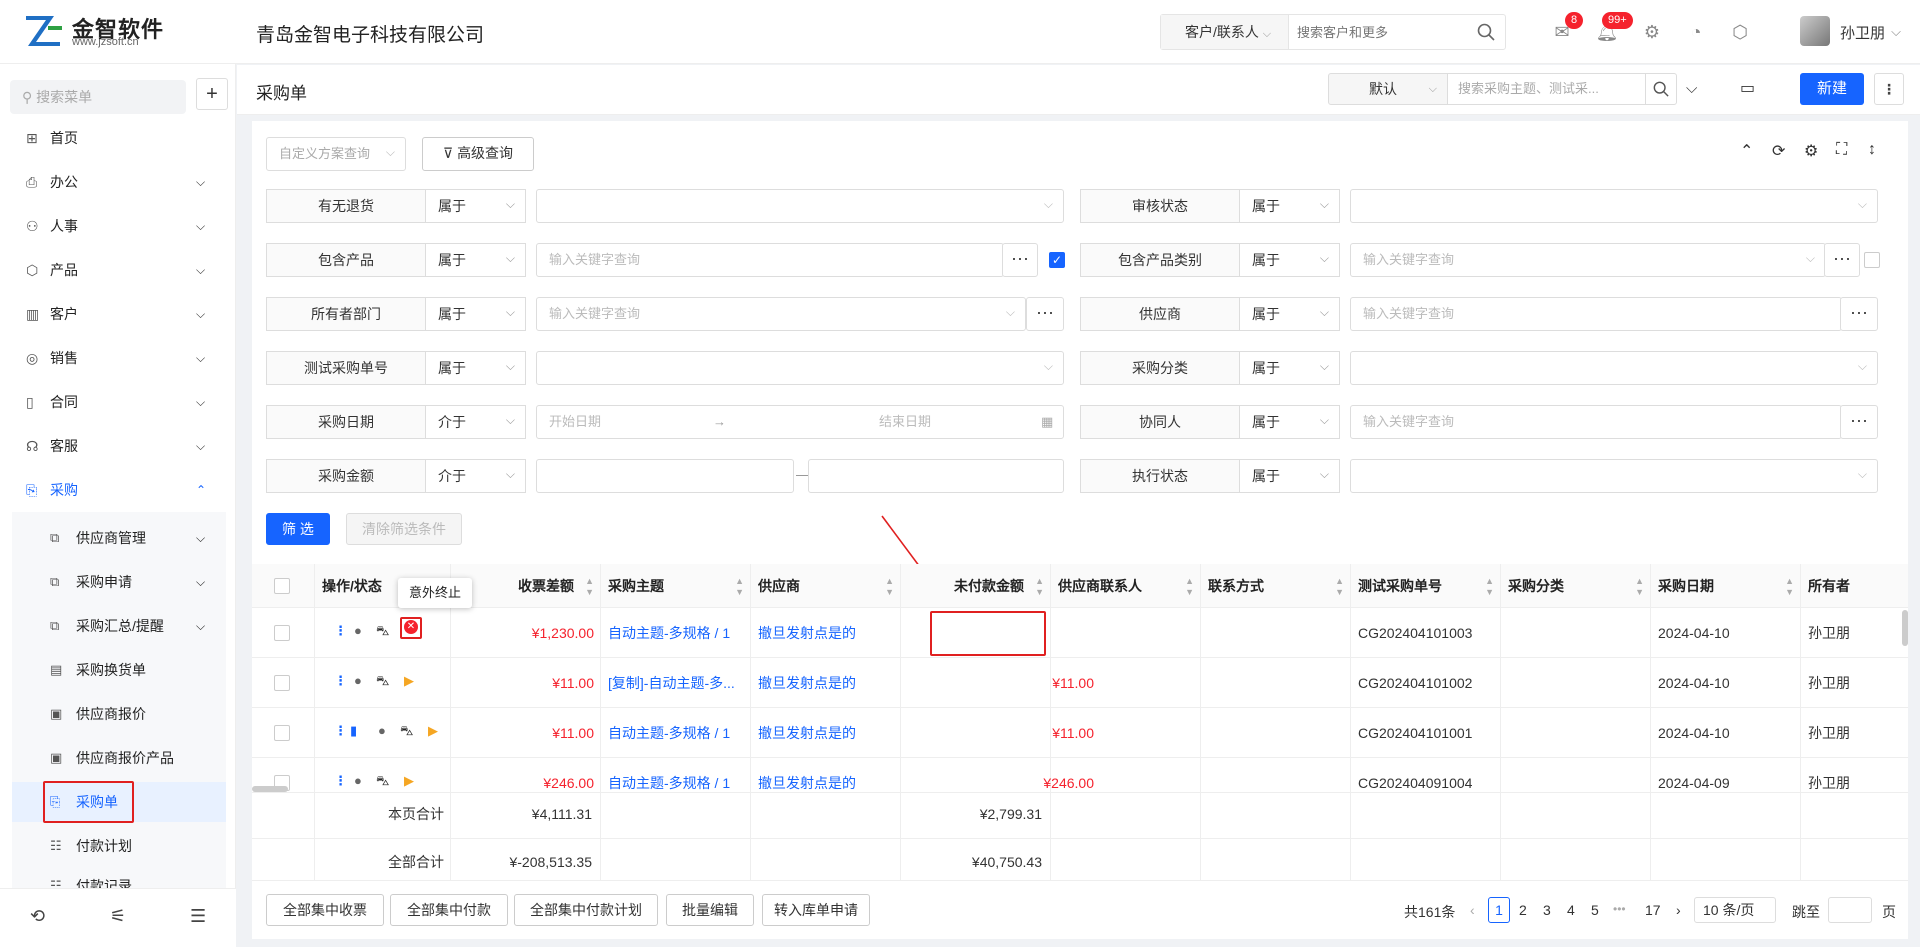 The image size is (1920, 947). Describe the element at coordinates (118, 314) in the screenshot. I see `sidebar-item-customer: ▥ 客户 ⌵` at that location.